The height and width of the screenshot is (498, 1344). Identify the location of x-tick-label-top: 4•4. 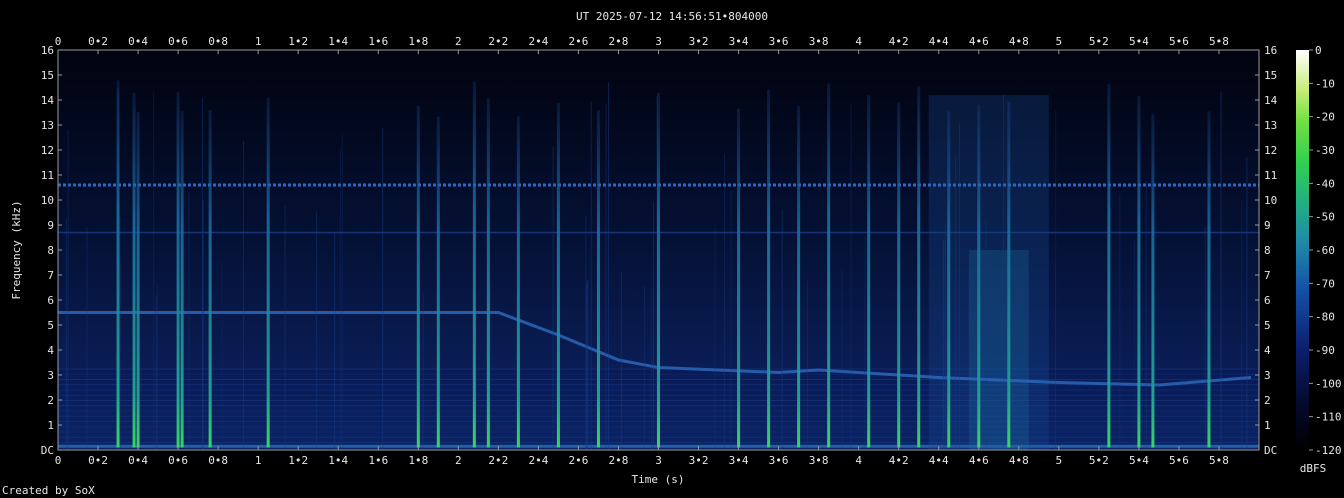
(939, 41).